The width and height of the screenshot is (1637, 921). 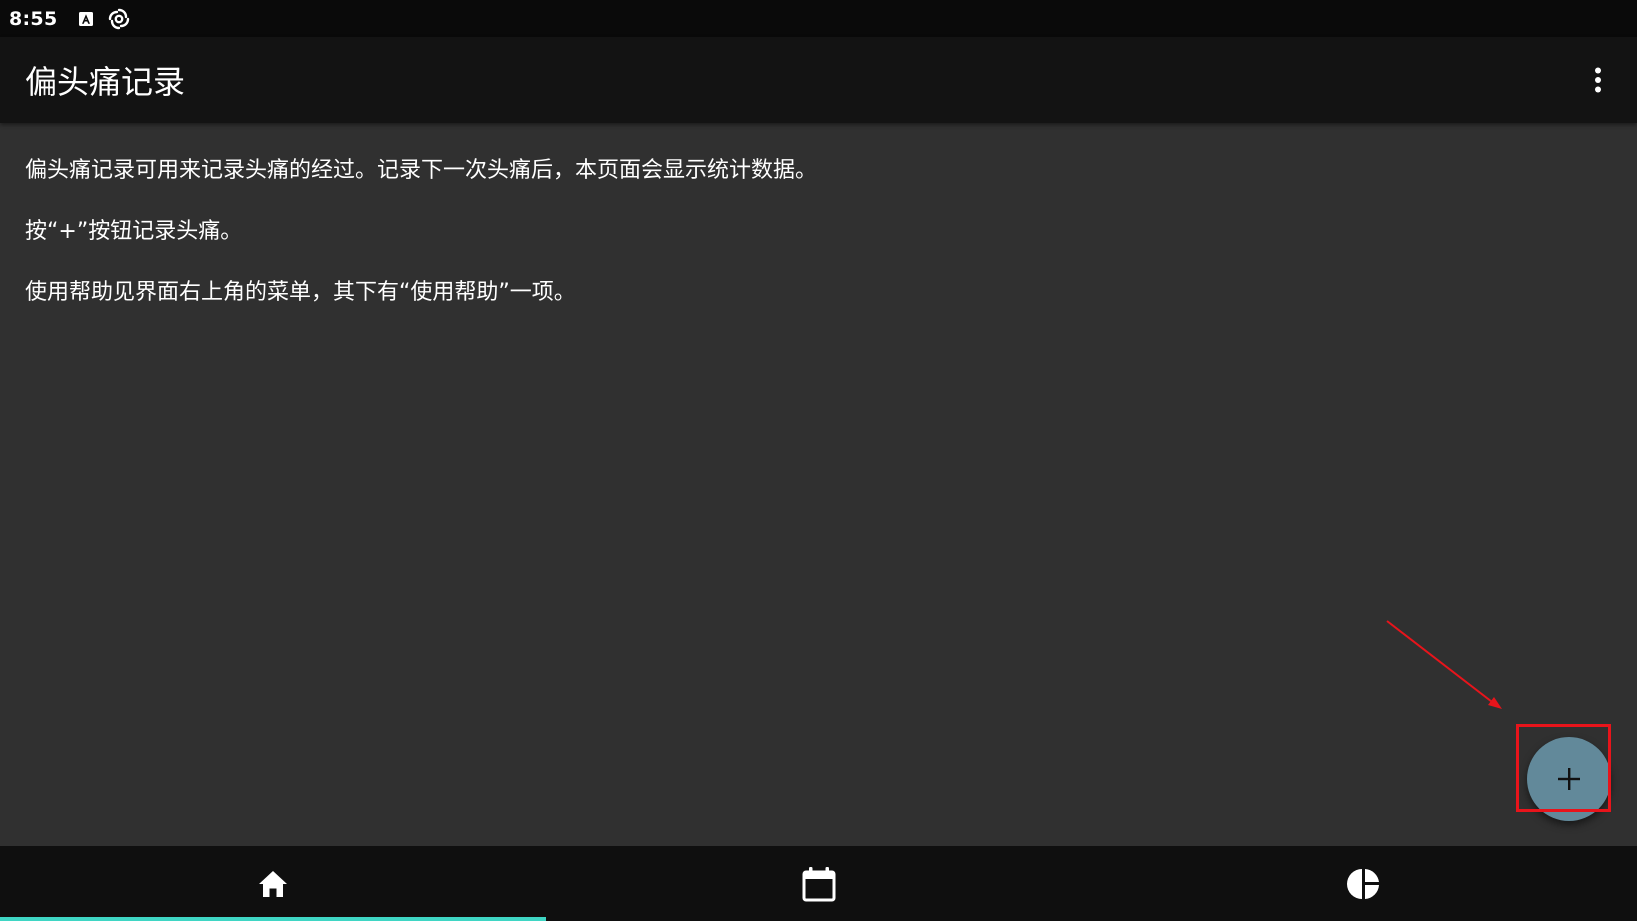 I want to click on bottom-navigation, so click(x=818, y=883).